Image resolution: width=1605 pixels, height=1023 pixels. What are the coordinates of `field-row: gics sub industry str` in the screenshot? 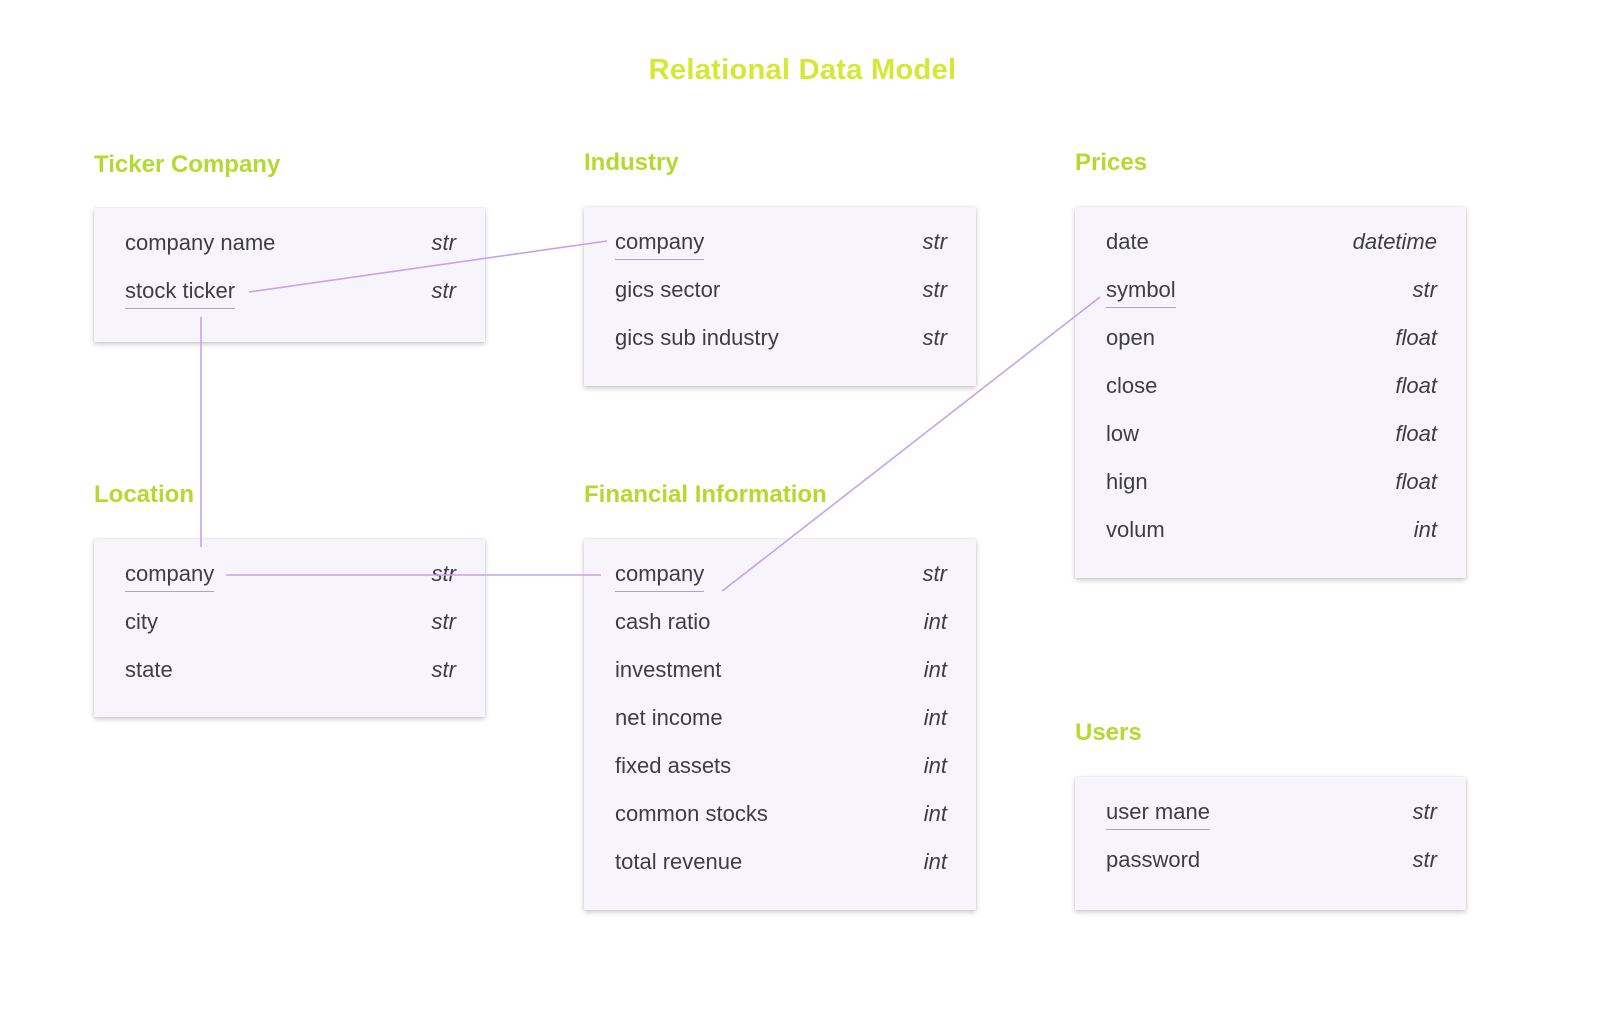 It's located at (781, 340).